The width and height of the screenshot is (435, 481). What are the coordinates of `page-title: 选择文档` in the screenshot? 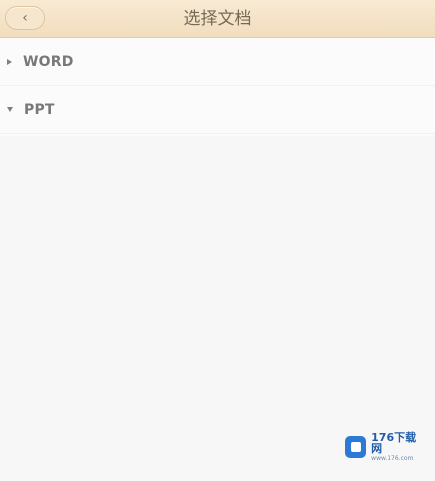 It's located at (217, 19).